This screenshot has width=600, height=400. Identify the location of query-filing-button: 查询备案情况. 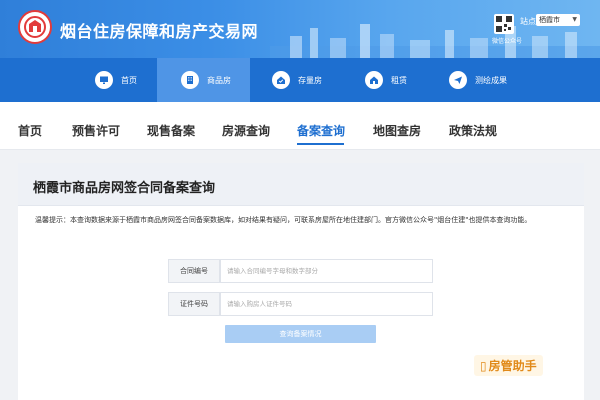
(300, 334).